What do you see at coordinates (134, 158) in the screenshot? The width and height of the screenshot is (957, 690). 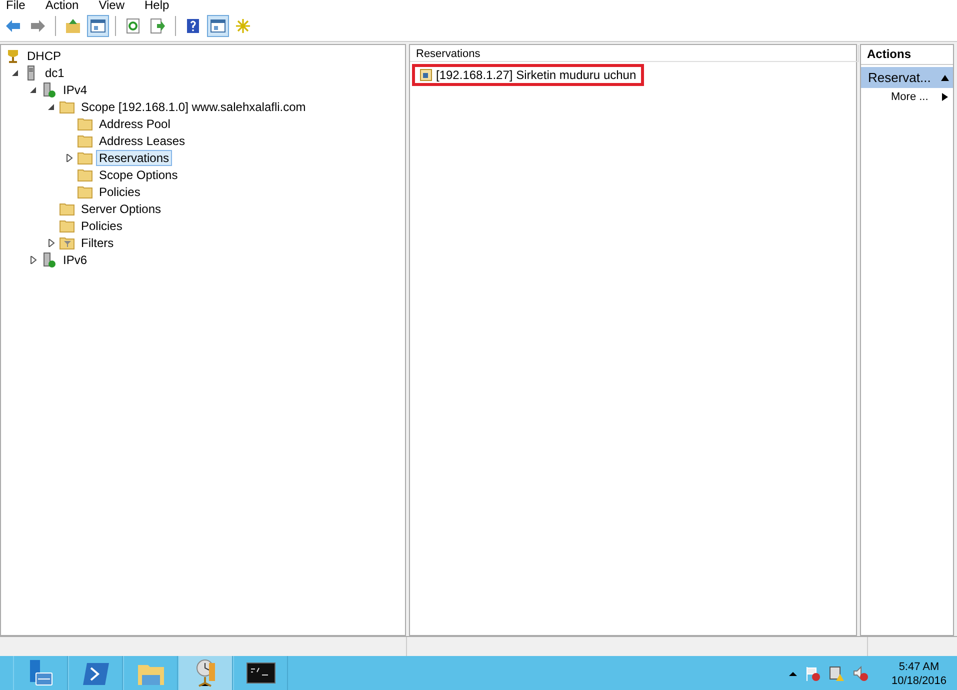 I see `tree-item: Reservations` at bounding box center [134, 158].